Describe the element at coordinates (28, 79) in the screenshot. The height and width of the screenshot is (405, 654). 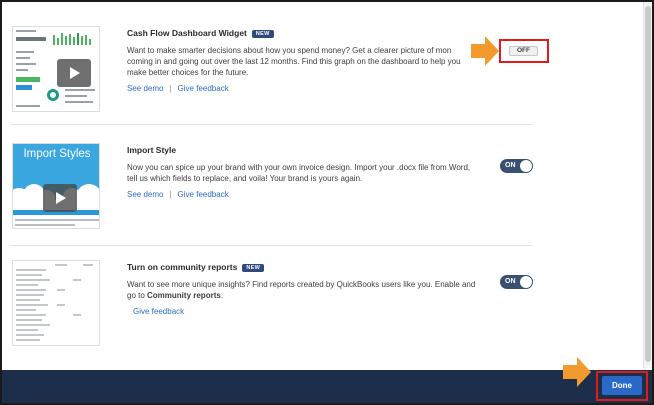
I see `thumb-progress-green` at that location.